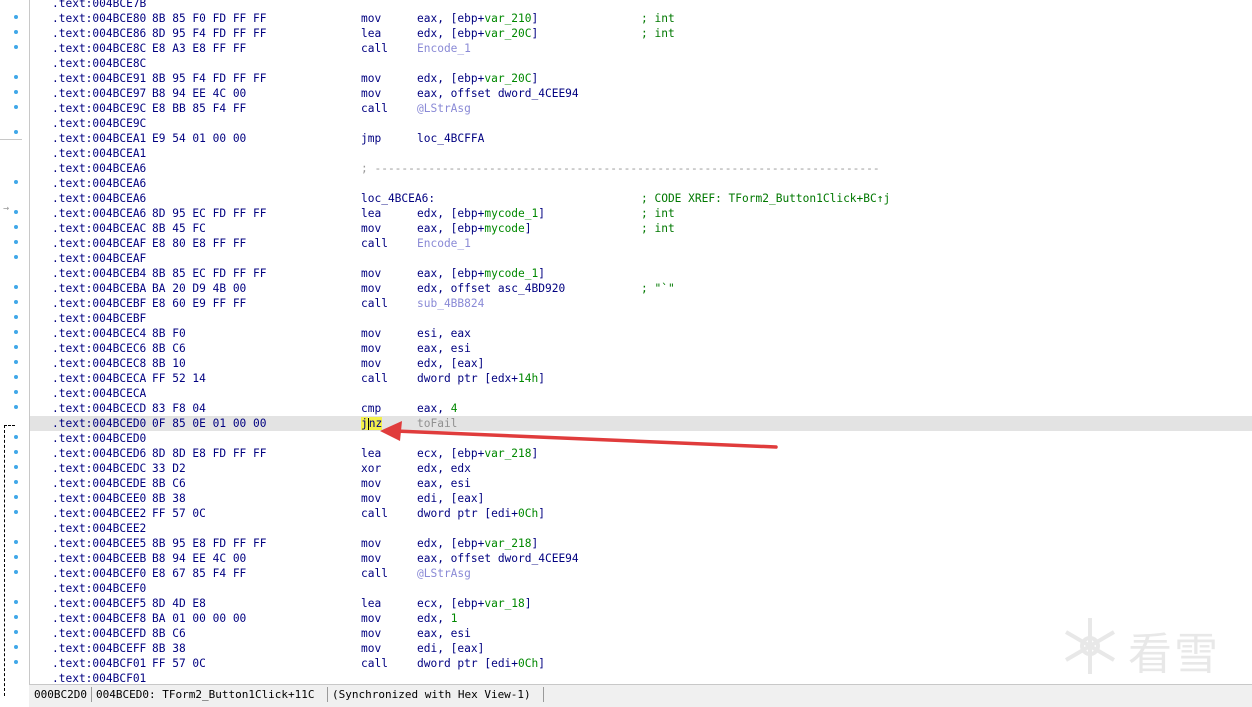 This screenshot has height=707, width=1252. What do you see at coordinates (641, 333) in the screenshot?
I see `listing-line: .text:004BCEC4 8B F0 mov esi, eax` at bounding box center [641, 333].